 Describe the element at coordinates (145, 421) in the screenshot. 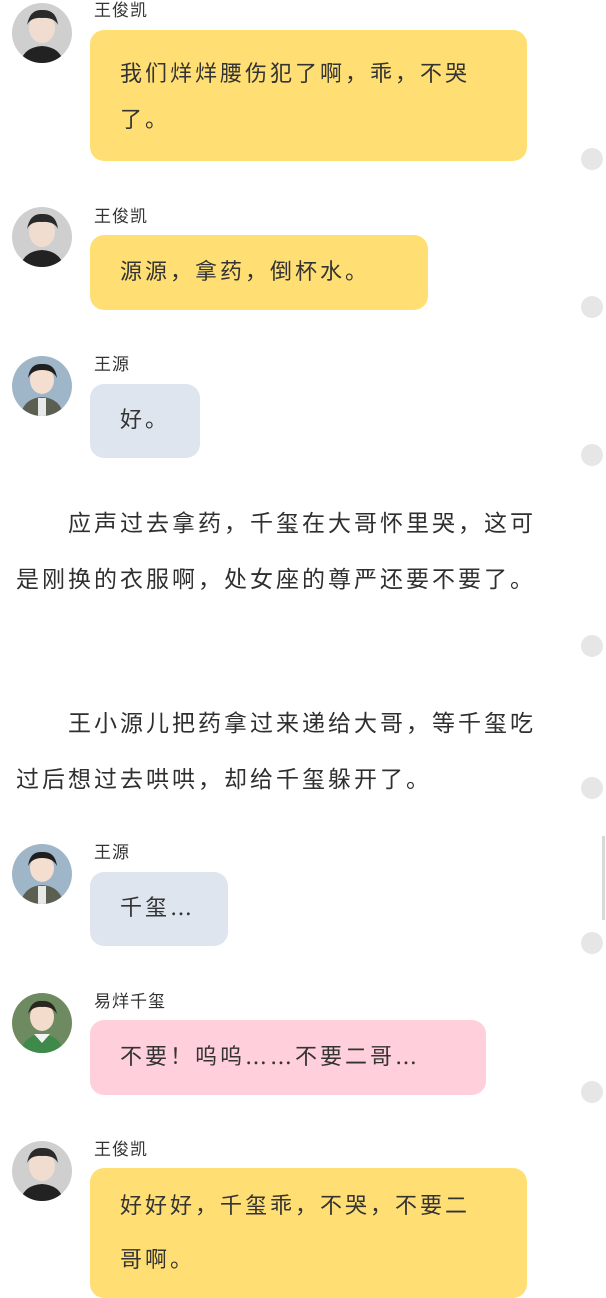

I see `message-bubble: 好。` at that location.